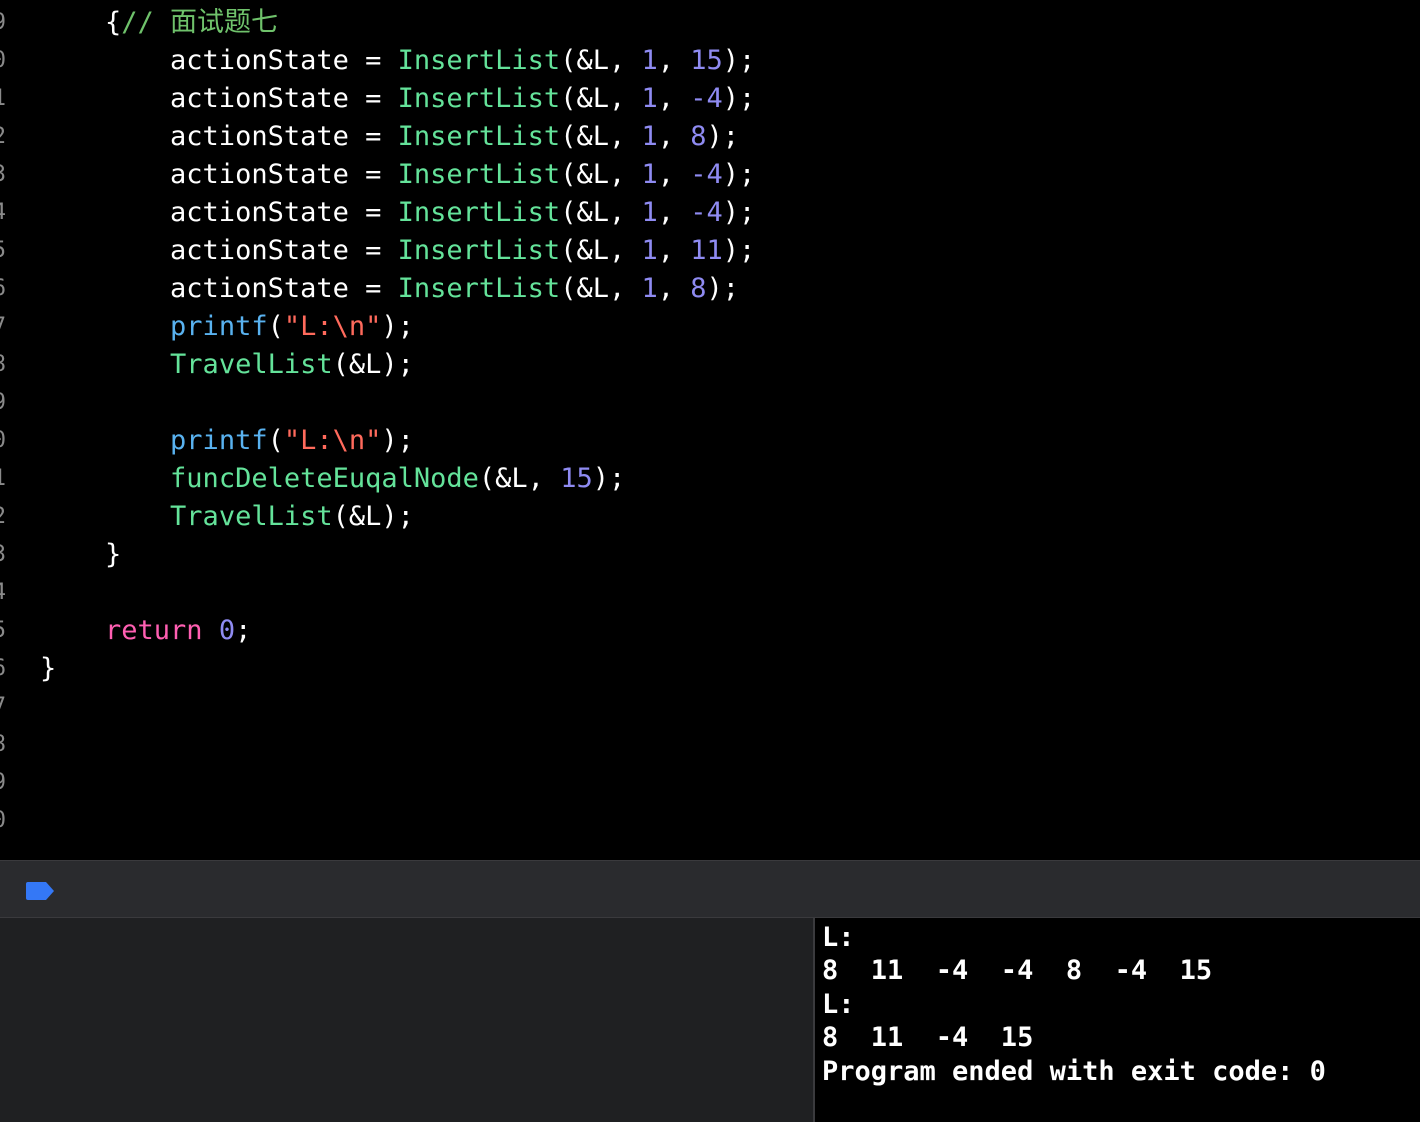  Describe the element at coordinates (838, 937) in the screenshot. I see `console-line: L:` at that location.